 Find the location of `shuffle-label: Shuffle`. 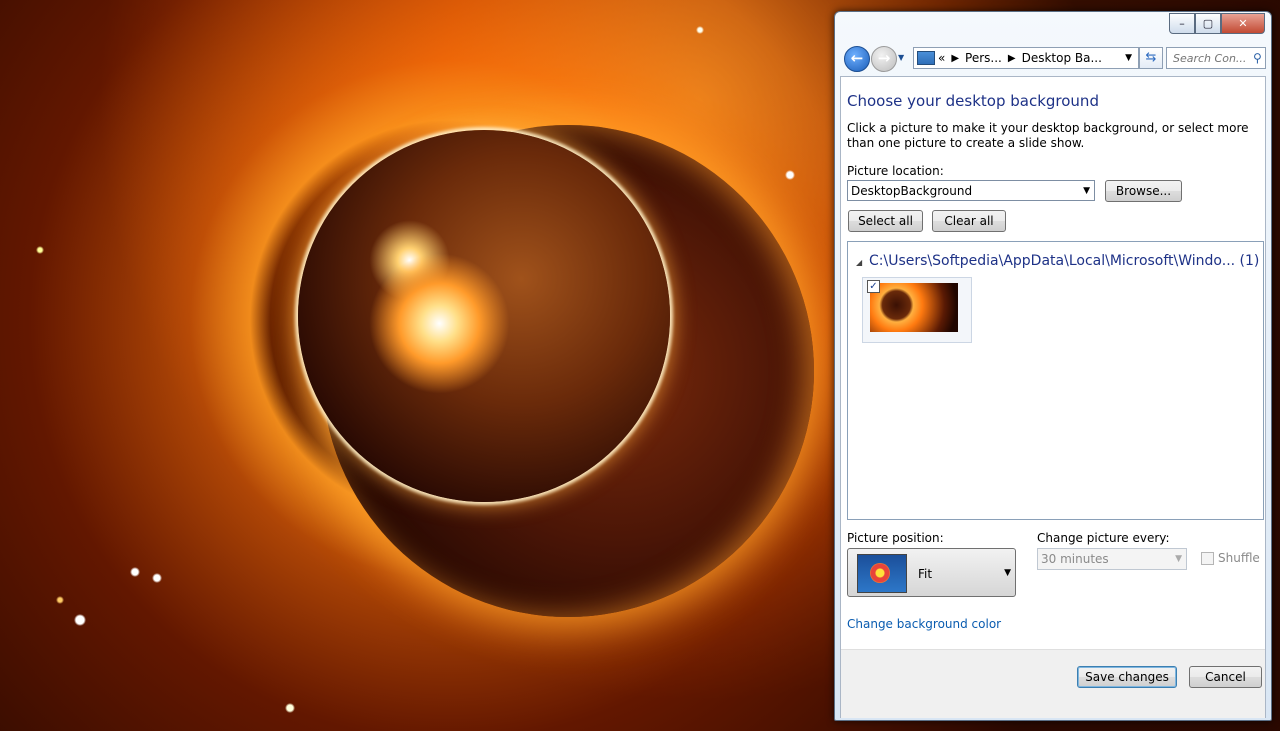

shuffle-label: Shuffle is located at coordinates (1239, 558).